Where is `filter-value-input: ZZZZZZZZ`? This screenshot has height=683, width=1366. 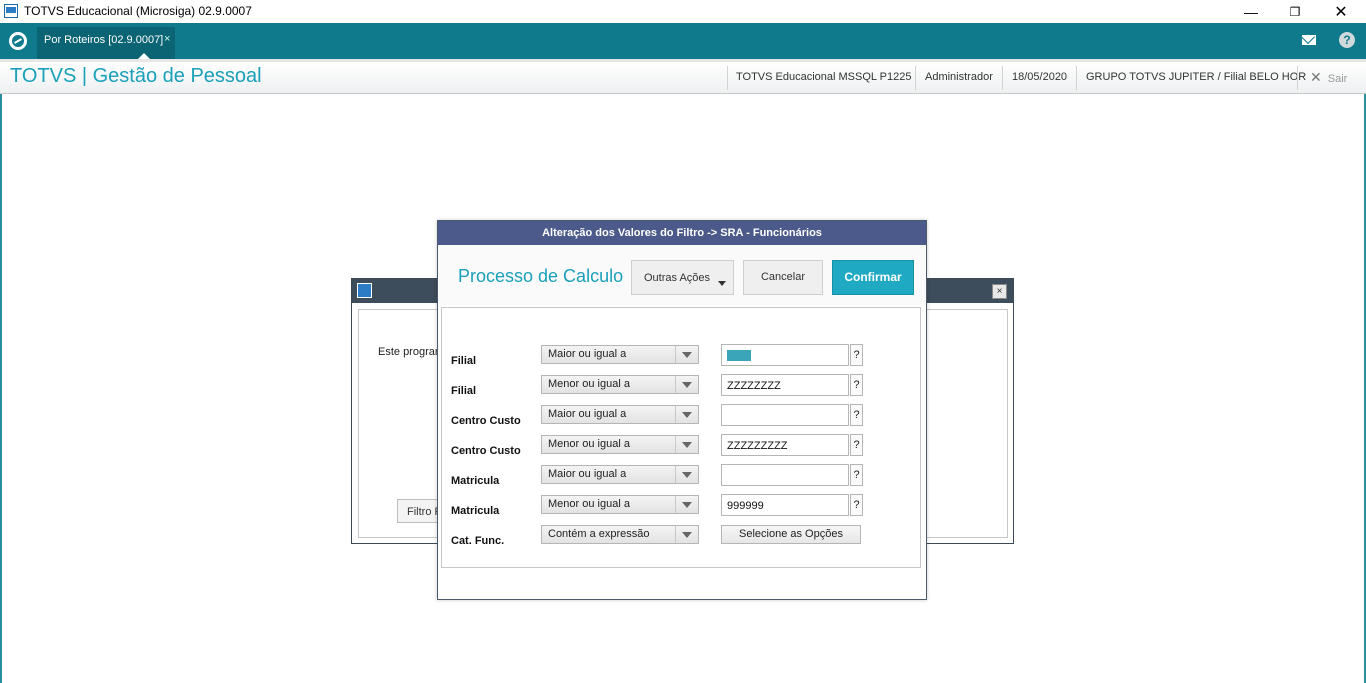 filter-value-input: ZZZZZZZZ is located at coordinates (785, 385).